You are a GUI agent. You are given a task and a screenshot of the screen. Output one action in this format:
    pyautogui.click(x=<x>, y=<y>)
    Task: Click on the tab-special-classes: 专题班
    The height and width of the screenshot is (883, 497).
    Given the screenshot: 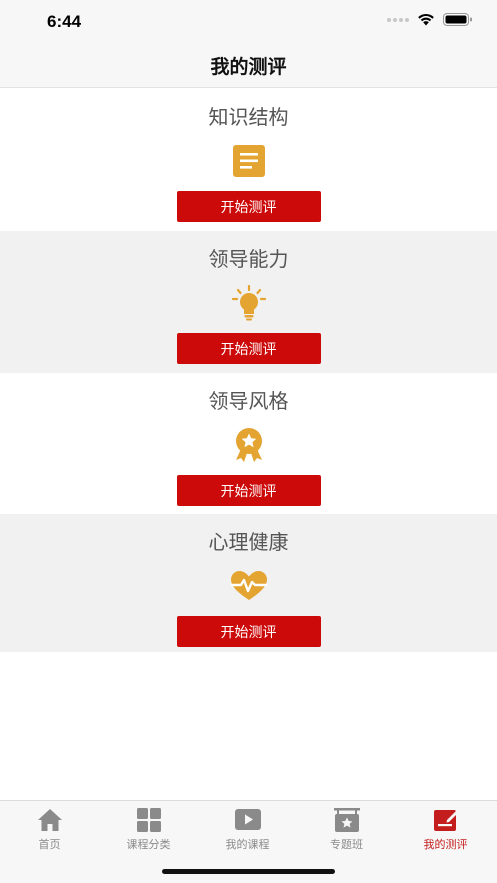 What is the action you would take?
    pyautogui.click(x=346, y=829)
    